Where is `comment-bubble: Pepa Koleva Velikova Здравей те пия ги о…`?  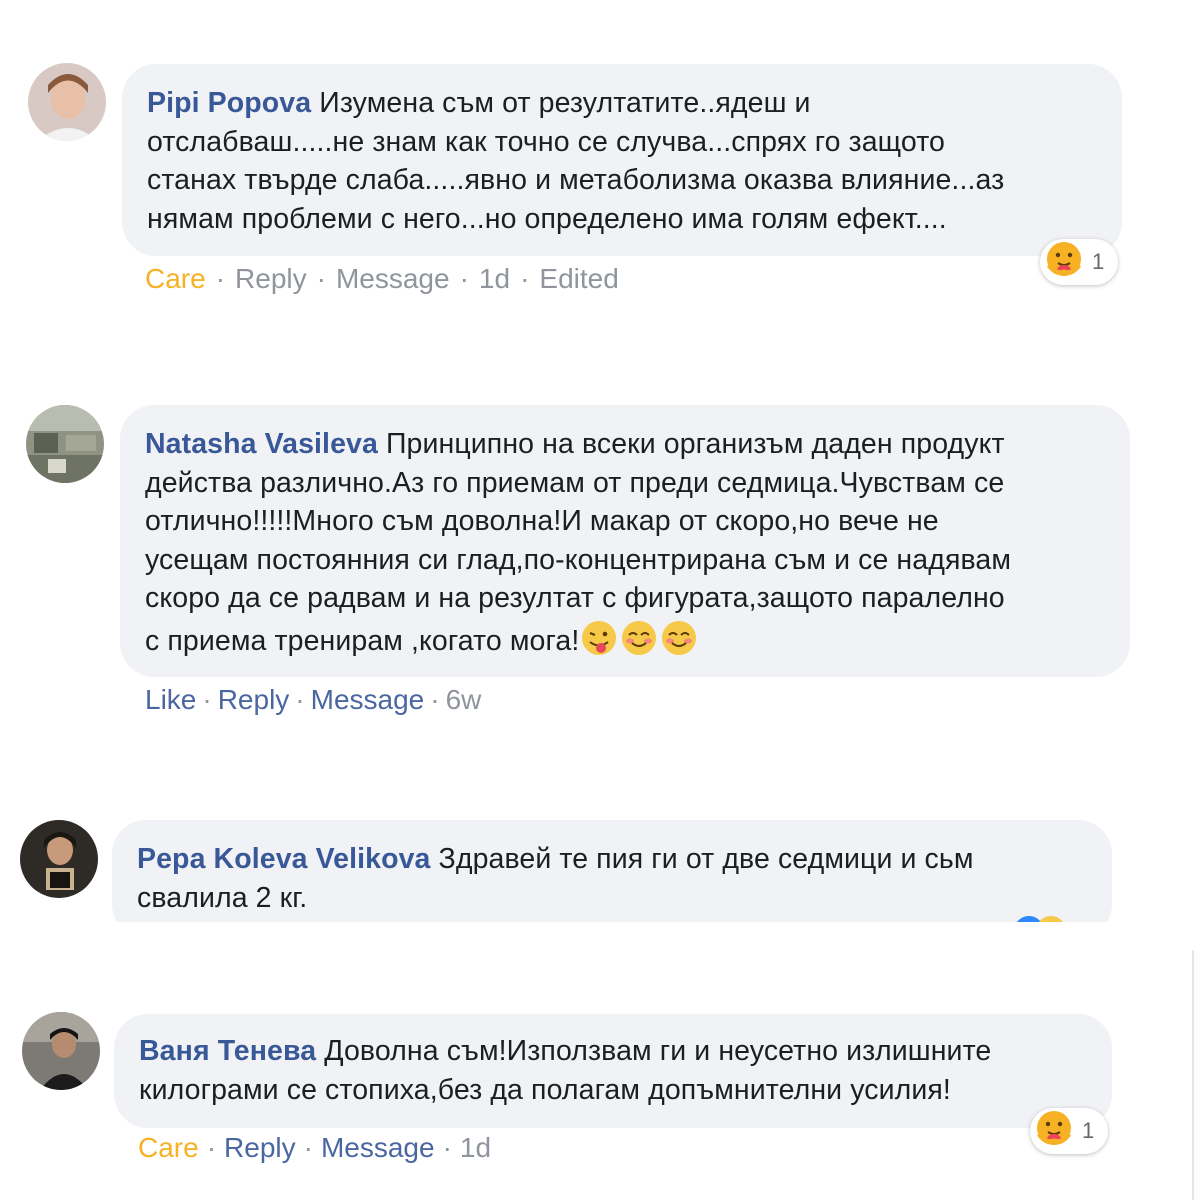 comment-bubble: Pepa Koleva Velikova Здравей те пия ги о… is located at coordinates (612, 879).